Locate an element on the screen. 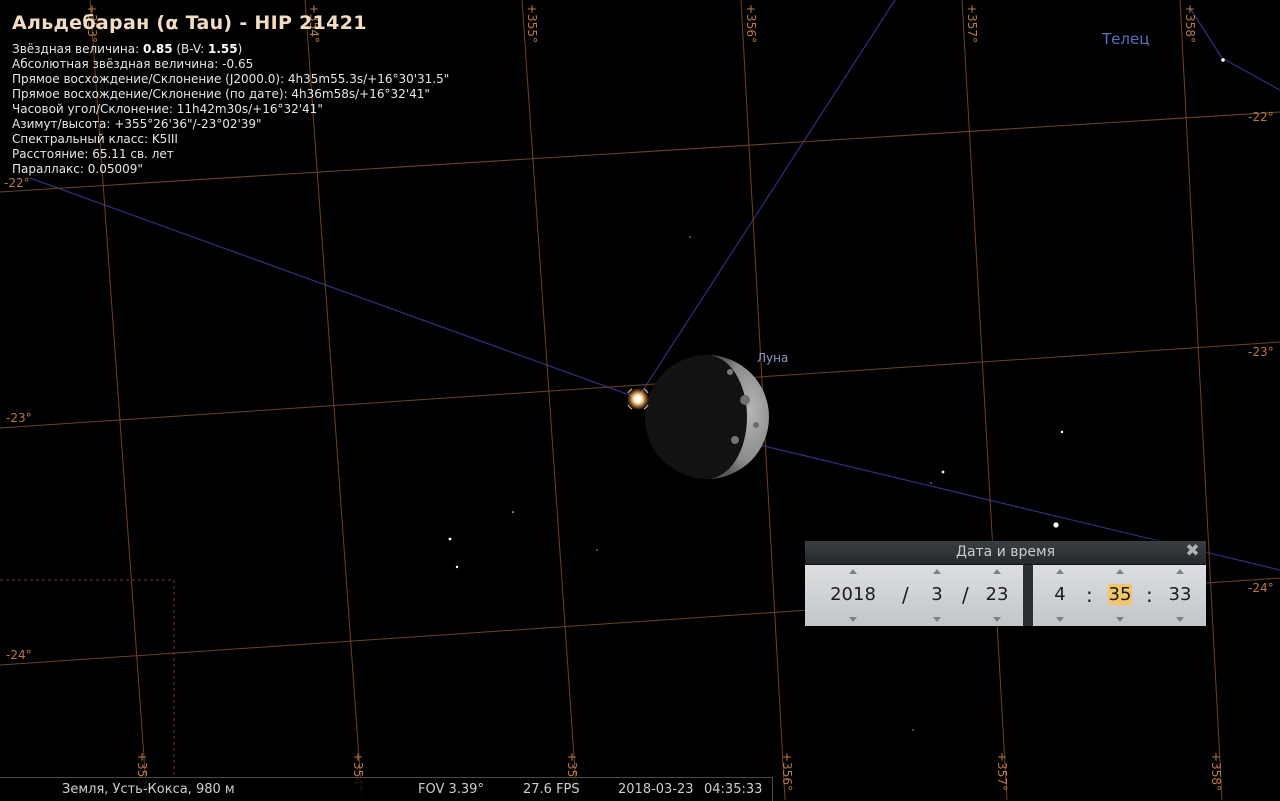 This screenshot has width=1280, height=801. datetime-dialog: Дата и время ✖ 2018 / 3 / 23 4 : 35: 33 is located at coordinates (1005, 583).